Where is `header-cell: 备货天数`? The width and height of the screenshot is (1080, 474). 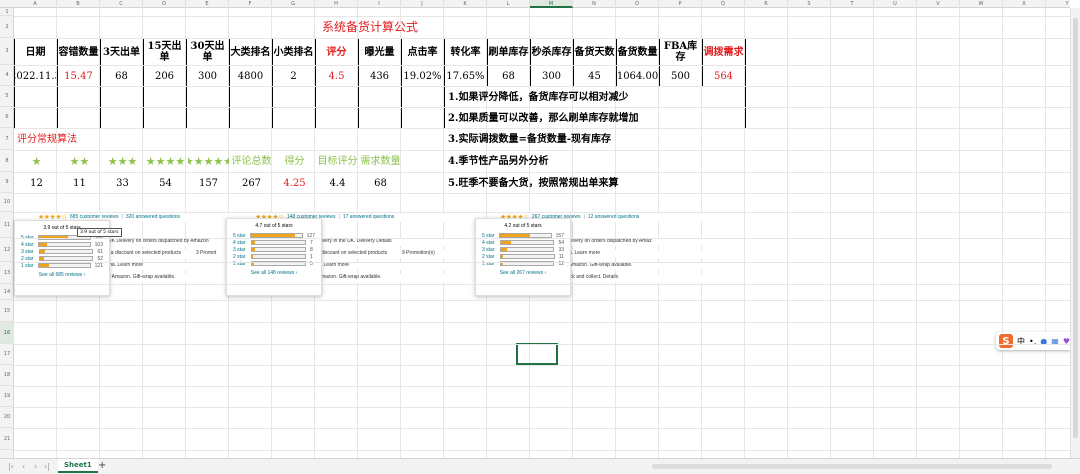
header-cell: 备货天数 is located at coordinates (594, 52).